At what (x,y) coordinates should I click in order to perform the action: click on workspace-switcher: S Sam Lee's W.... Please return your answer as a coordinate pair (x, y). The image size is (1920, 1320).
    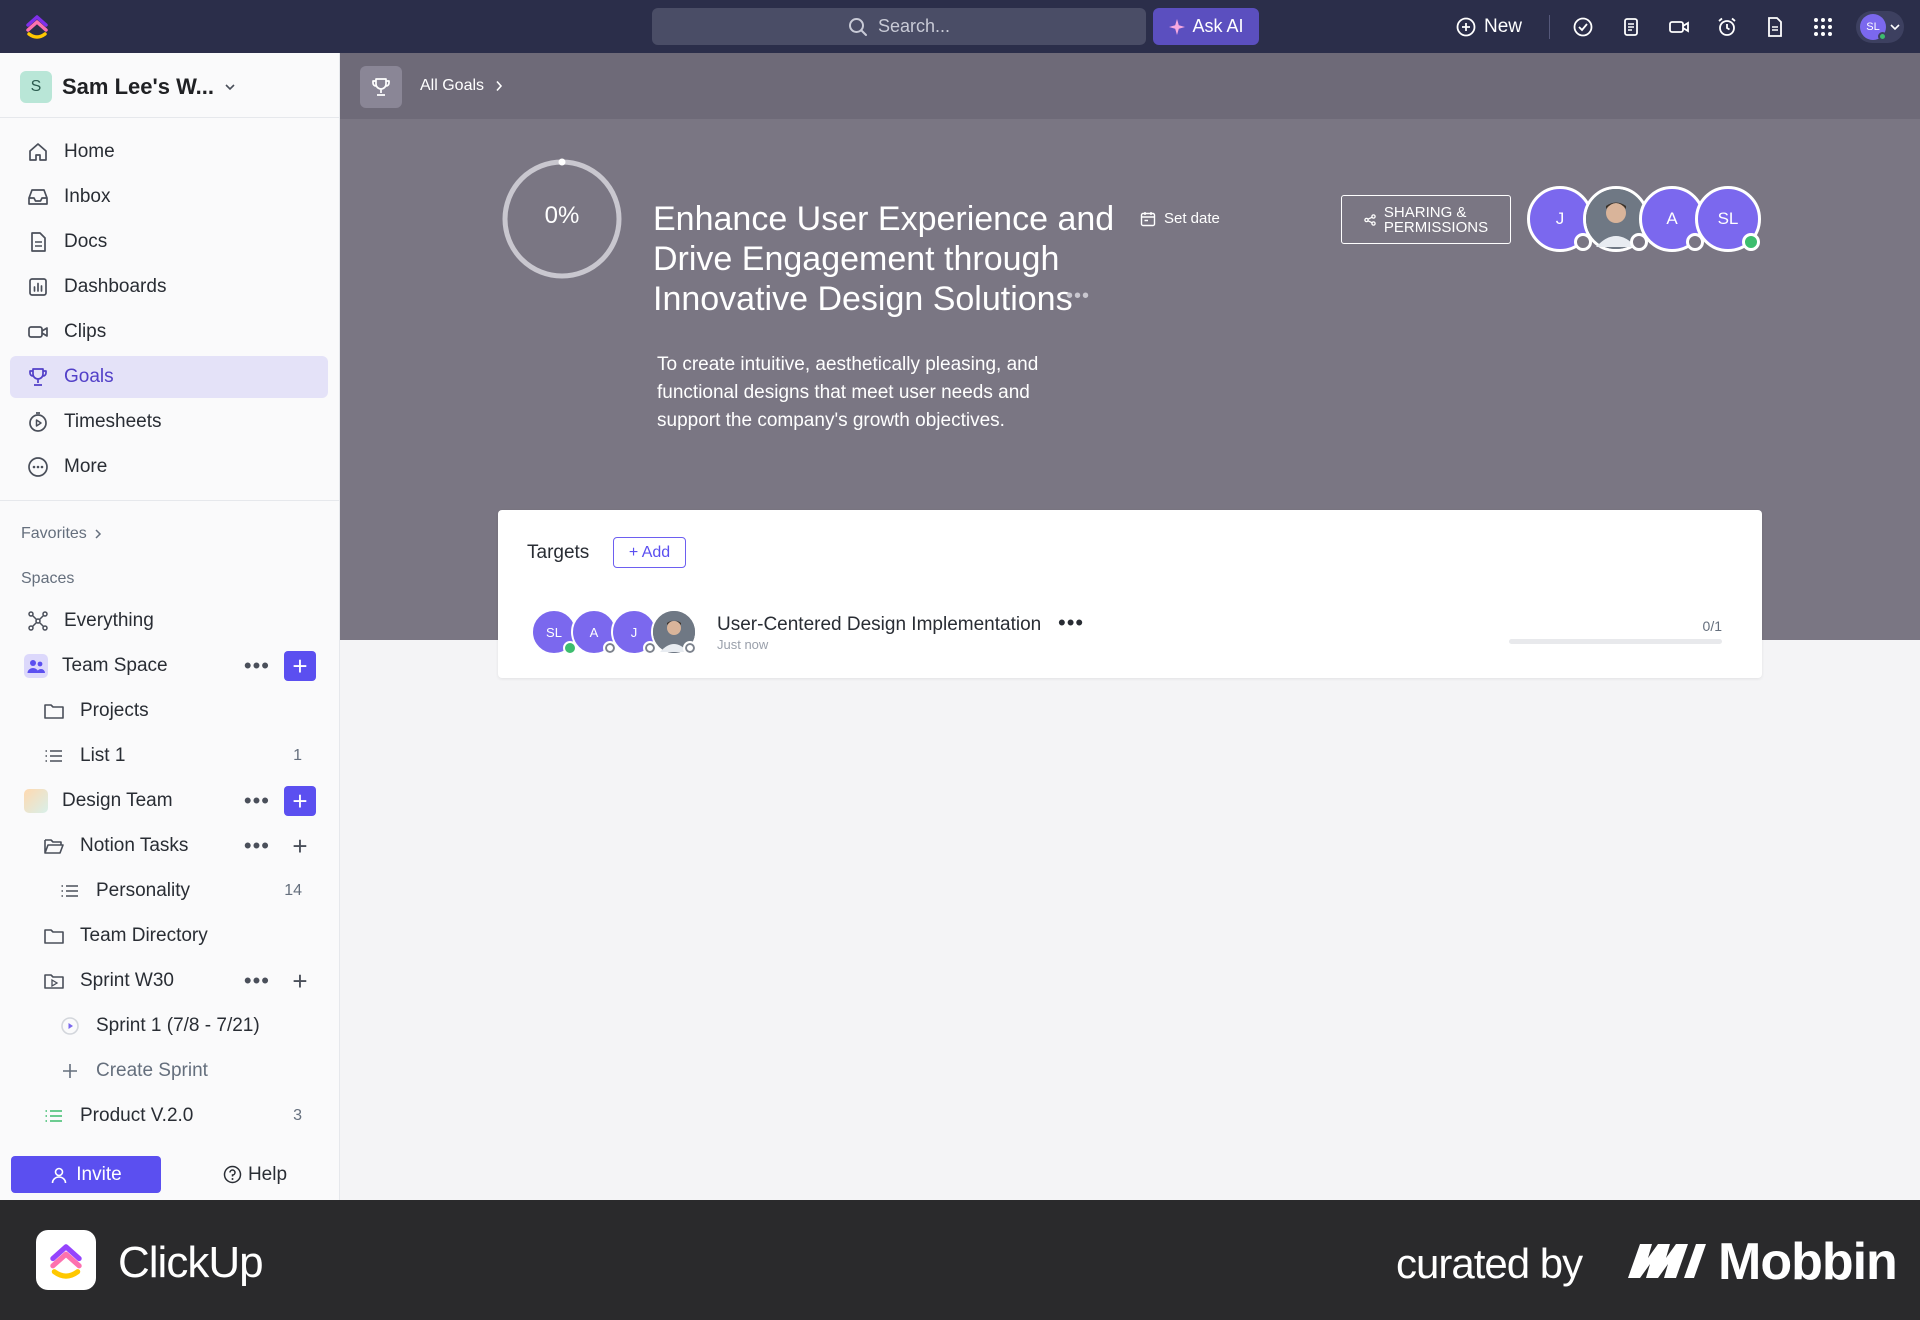
    Looking at the image, I should click on (128, 87).